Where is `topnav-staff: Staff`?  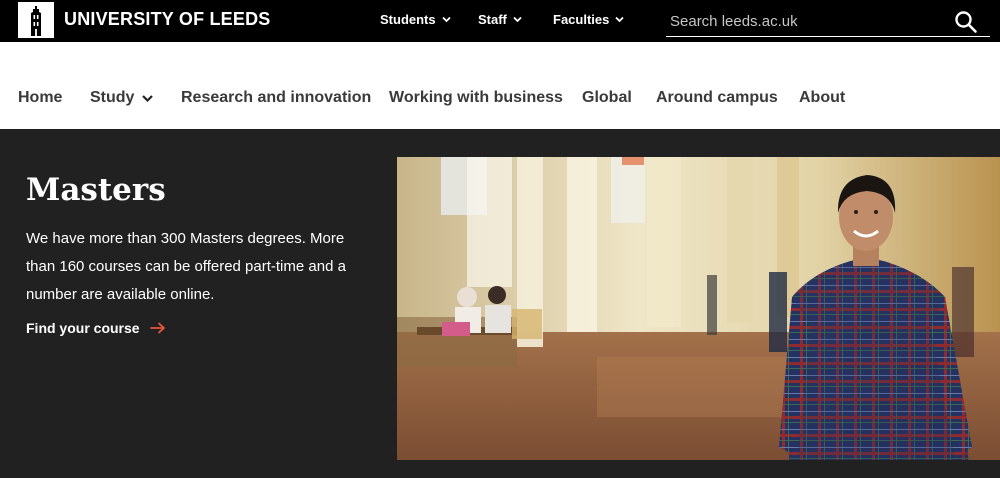
topnav-staff: Staff is located at coordinates (500, 19).